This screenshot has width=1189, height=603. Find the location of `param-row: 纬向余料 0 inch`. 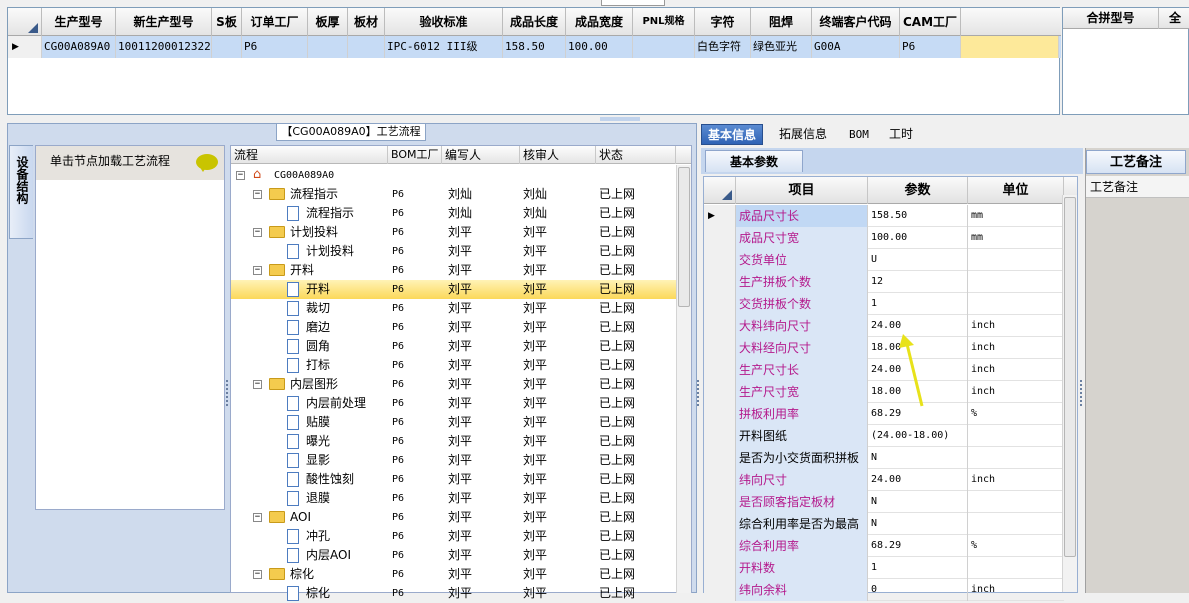

param-row: 纬向余料 0 inch is located at coordinates (884, 590).